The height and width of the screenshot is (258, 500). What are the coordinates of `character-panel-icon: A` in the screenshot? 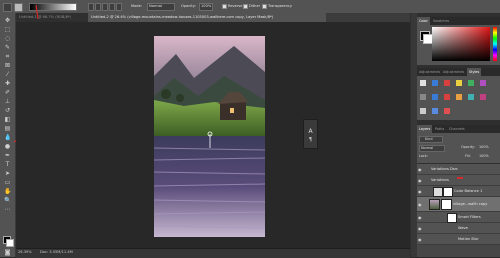 It's located at (310, 131).